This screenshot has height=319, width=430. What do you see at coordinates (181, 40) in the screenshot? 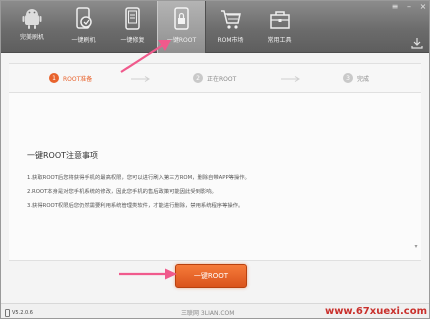
I see `nav-label: 一键ROOT` at bounding box center [181, 40].